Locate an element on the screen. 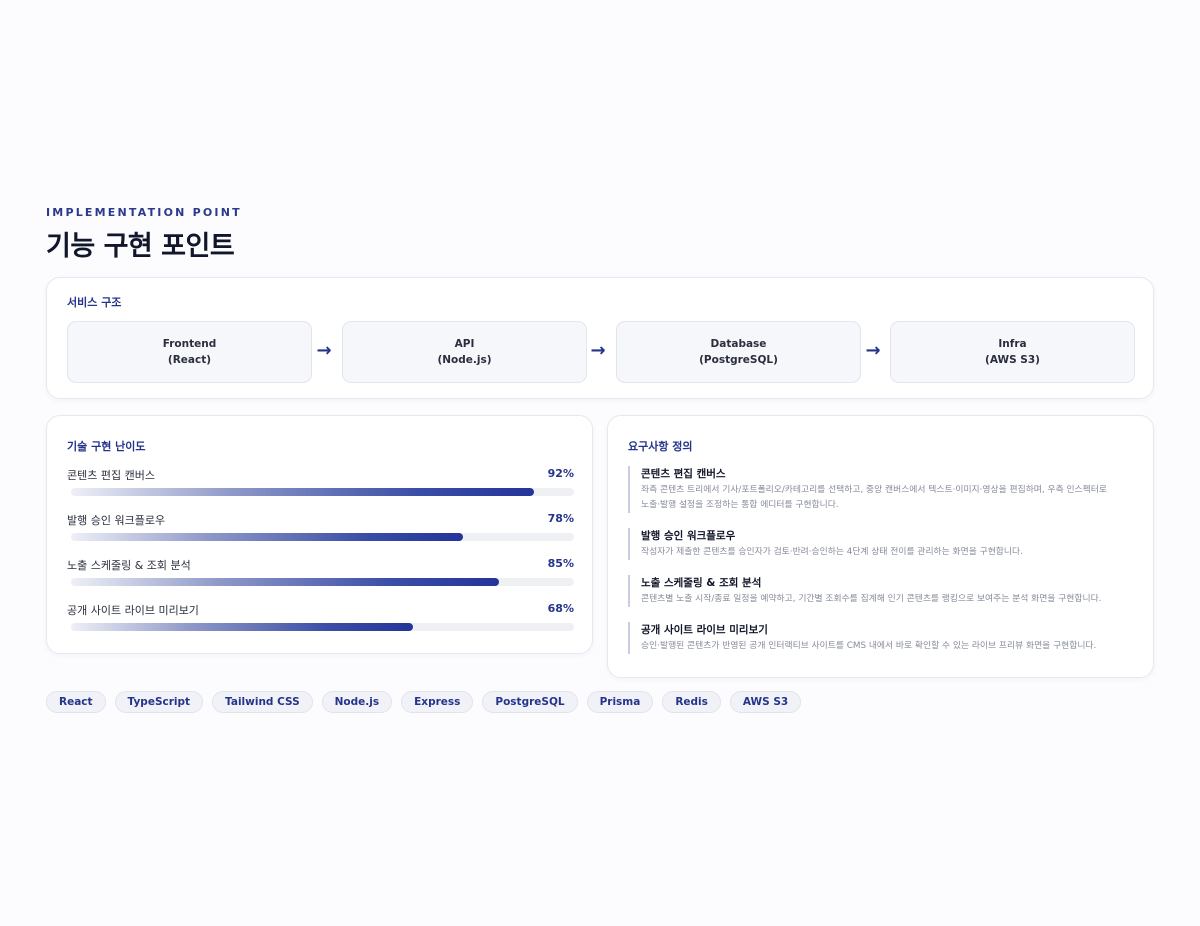 The width and height of the screenshot is (1200, 926). difficulty-value: 85% is located at coordinates (560, 563).